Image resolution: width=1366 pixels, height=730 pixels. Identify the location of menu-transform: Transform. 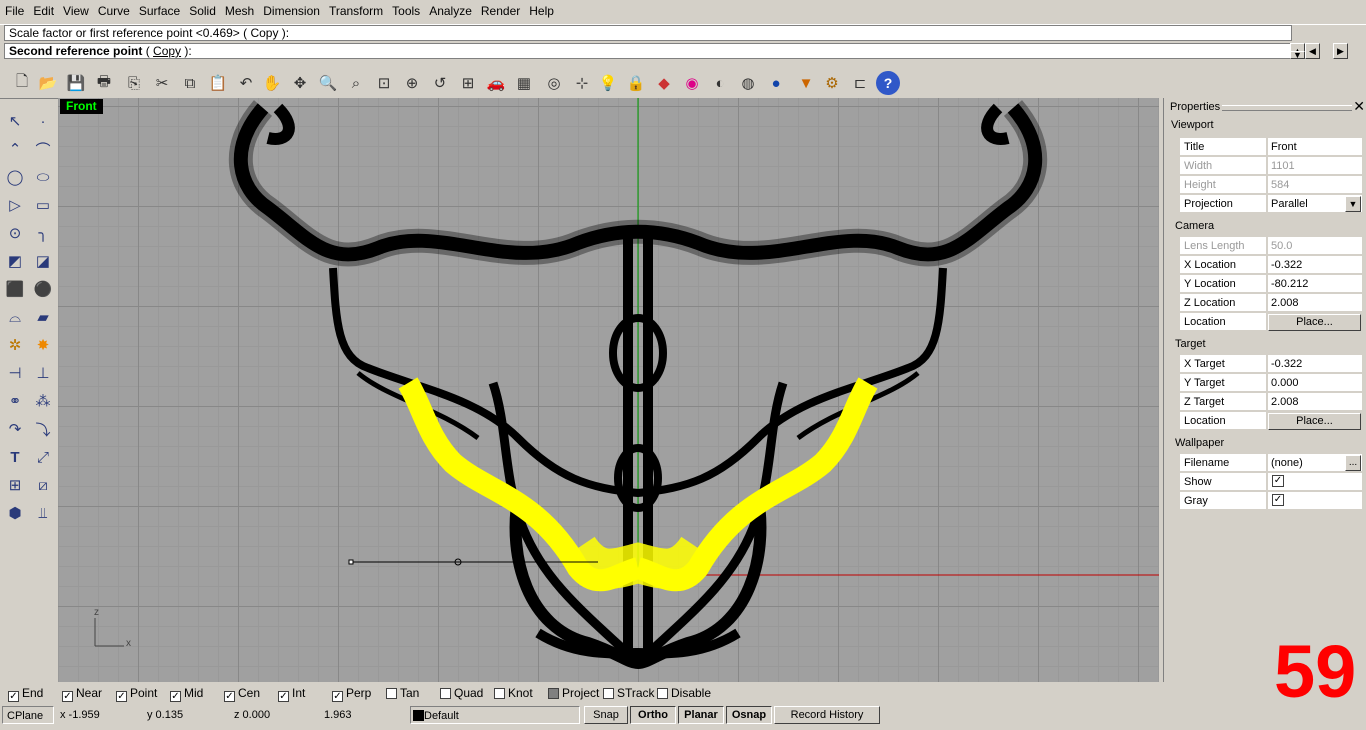
(355, 10).